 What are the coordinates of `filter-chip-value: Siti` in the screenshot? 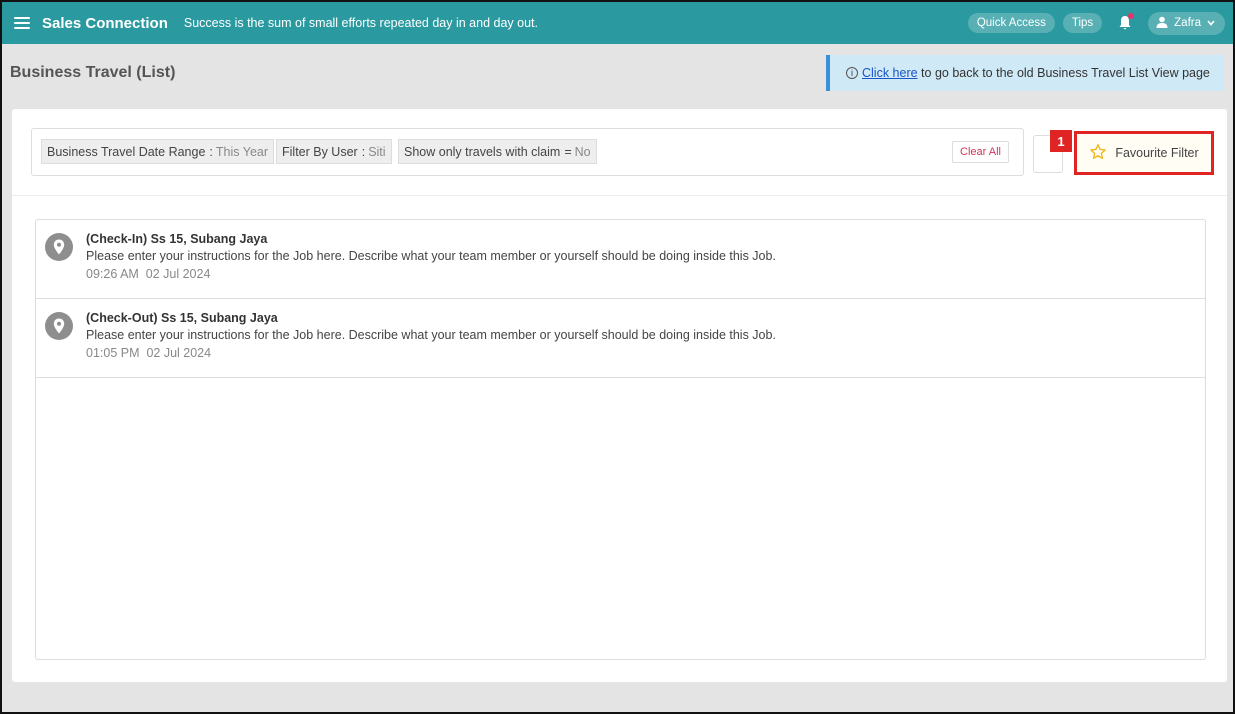 It's located at (377, 151).